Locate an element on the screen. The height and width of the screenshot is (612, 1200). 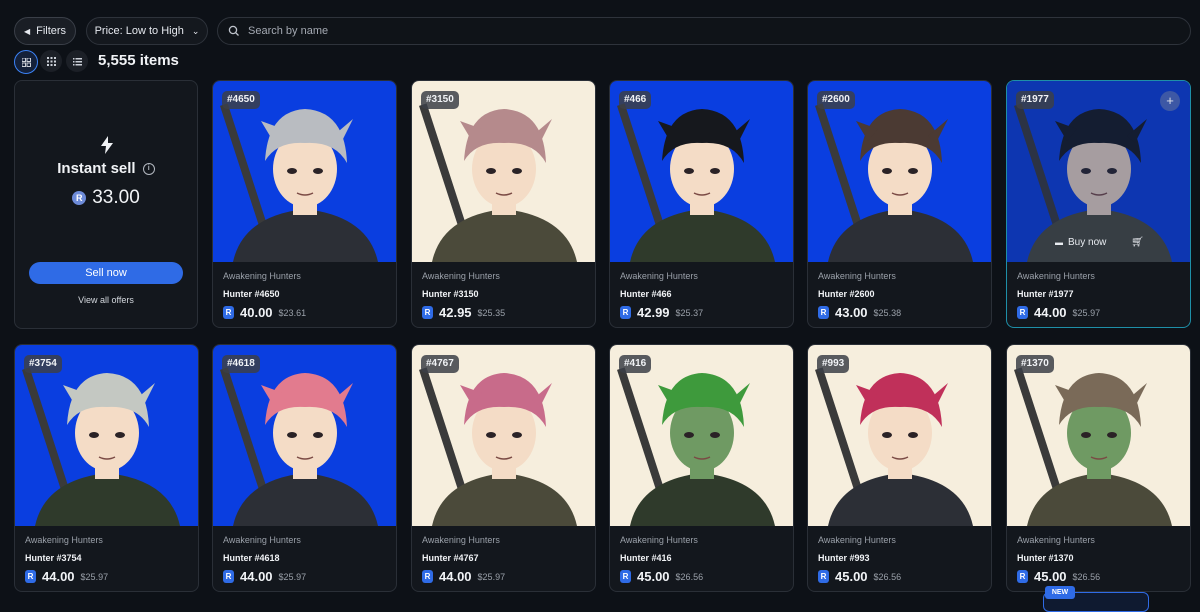
price-row: R 44.00 $25.97 is located at coordinates (463, 576).